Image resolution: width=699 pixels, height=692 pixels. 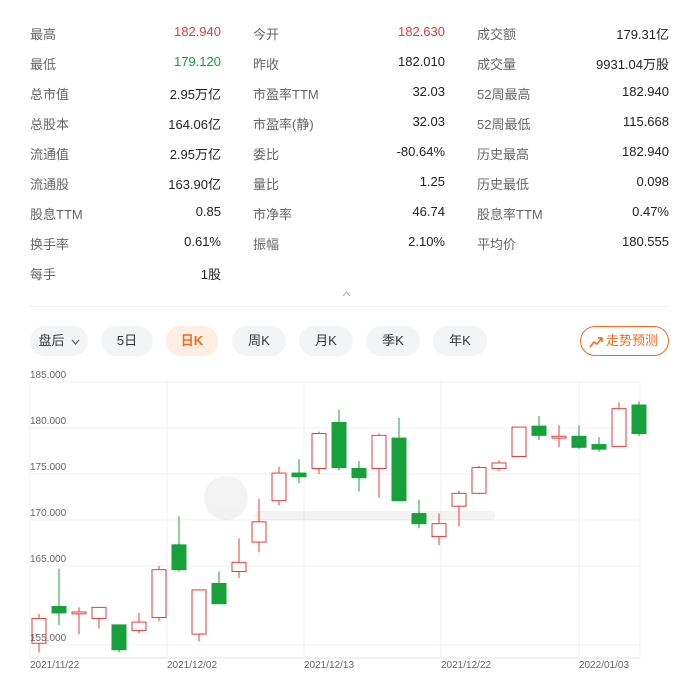 I want to click on stat-label: 历史最低, so click(x=503, y=184).